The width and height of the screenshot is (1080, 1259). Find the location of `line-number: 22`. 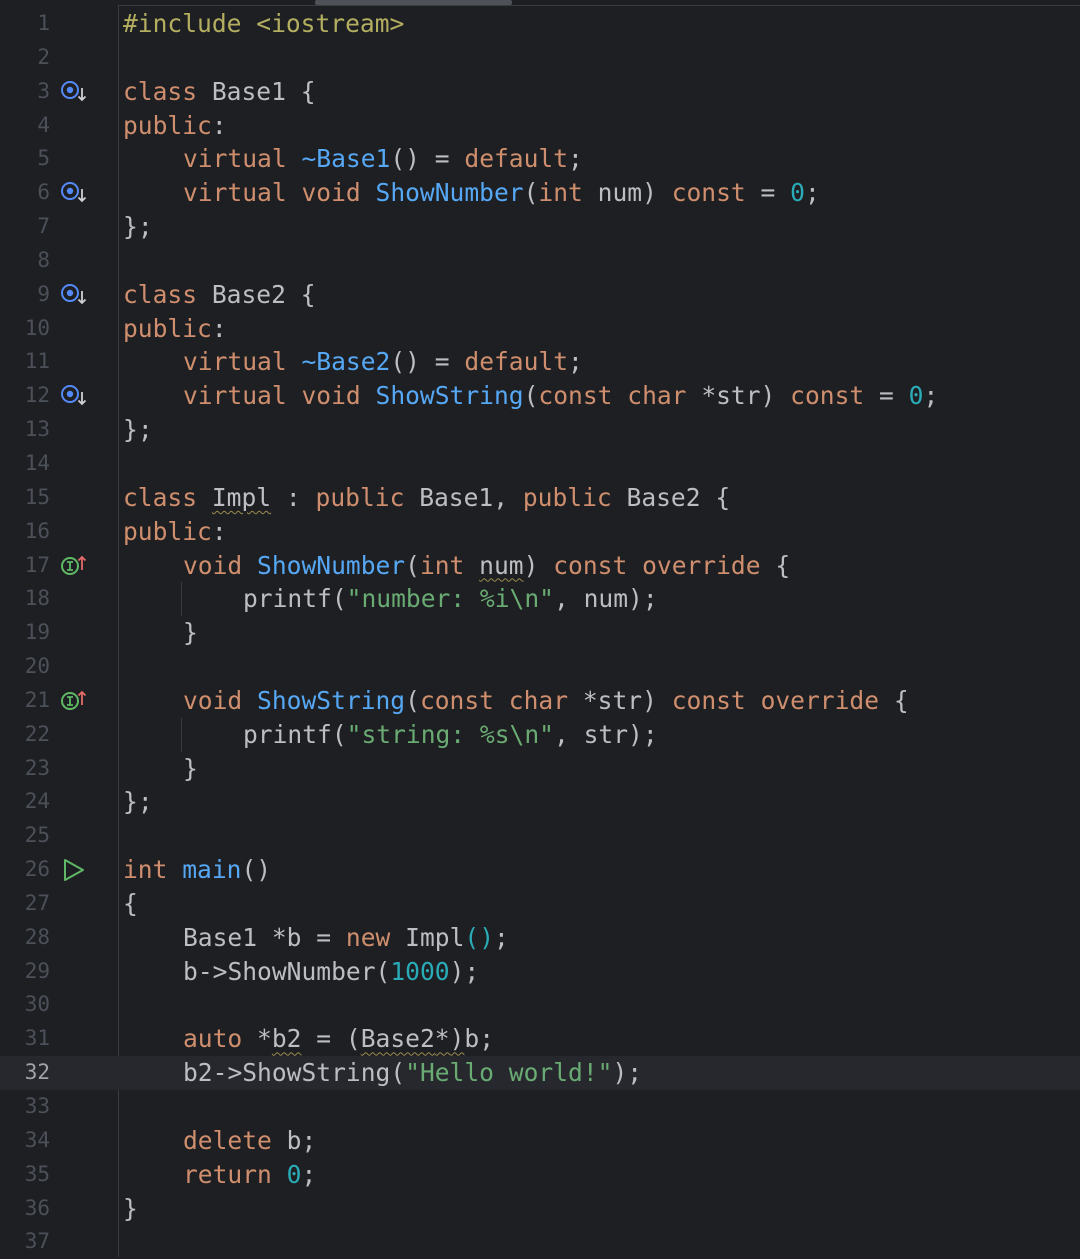

line-number: 22 is located at coordinates (25, 735).